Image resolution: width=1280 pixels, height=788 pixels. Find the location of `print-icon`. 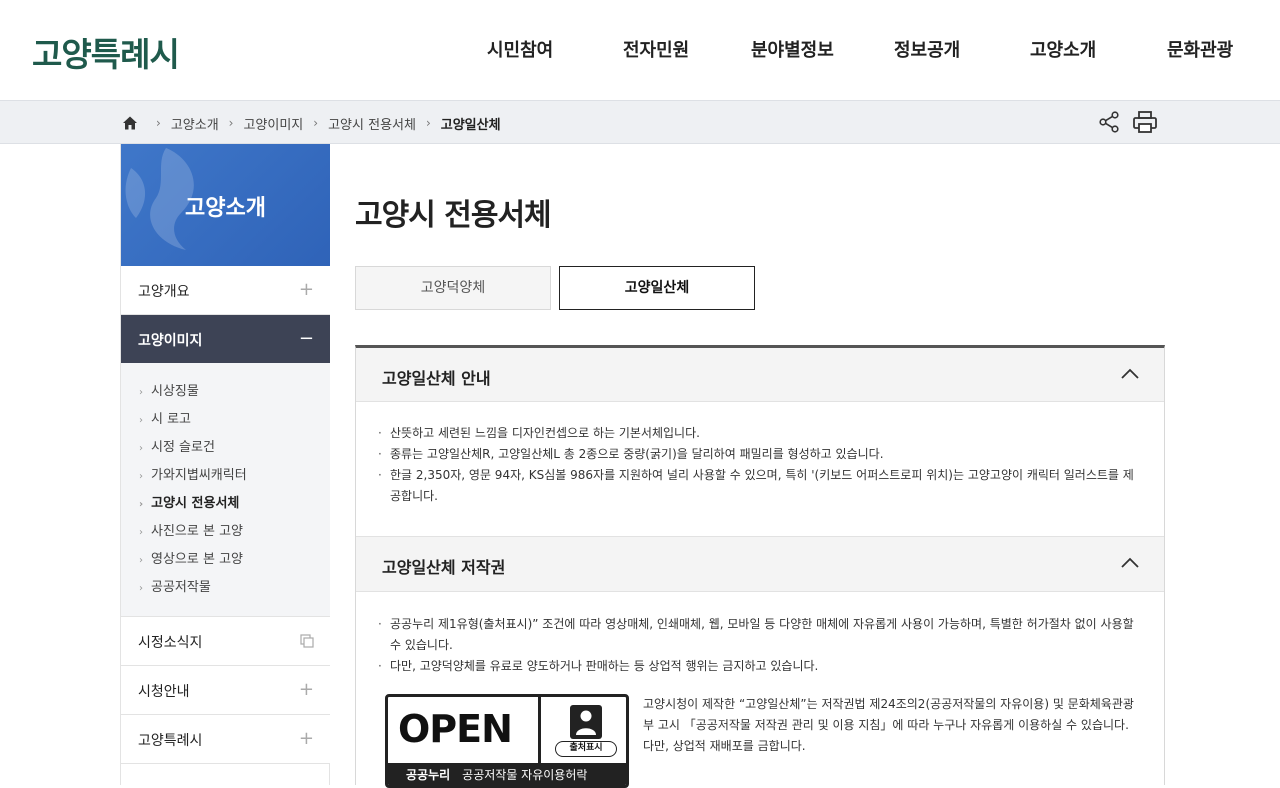

print-icon is located at coordinates (1145, 122).